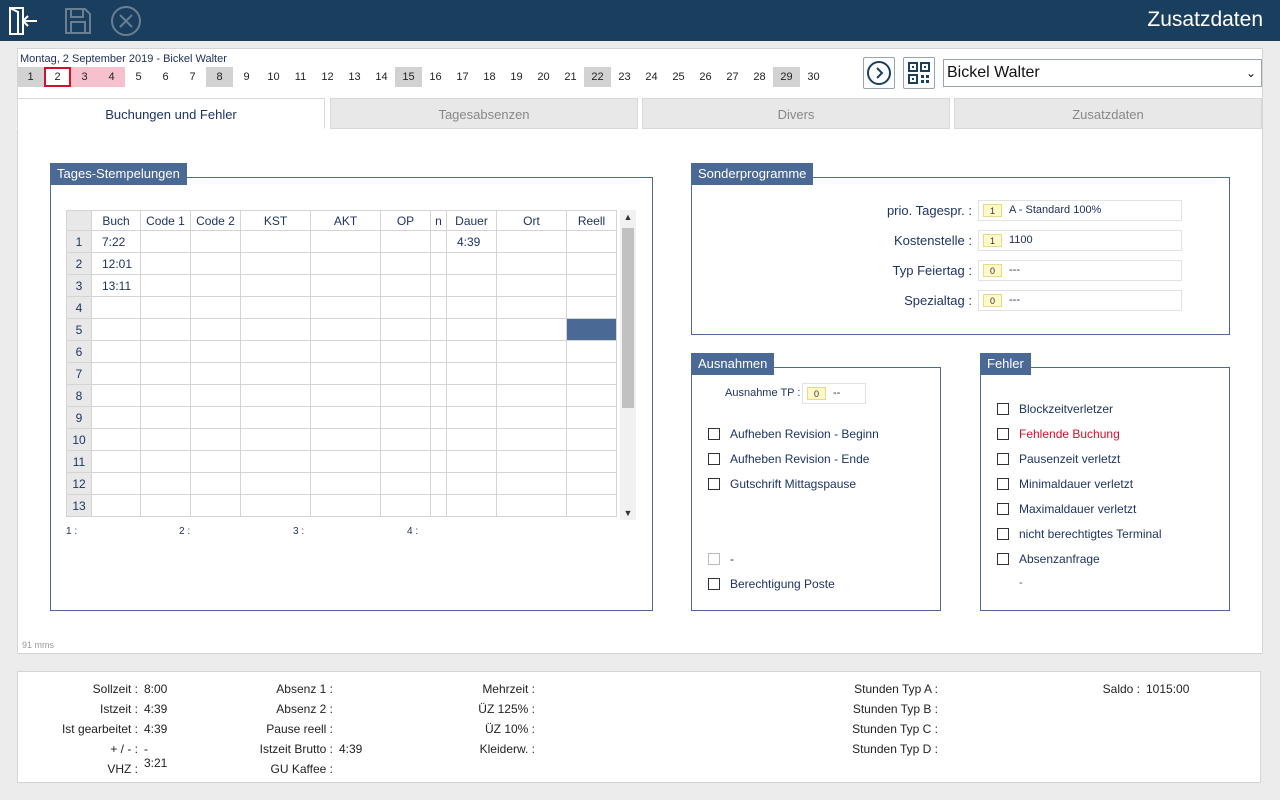 The width and height of the screenshot is (1280, 800). Describe the element at coordinates (531, 220) in the screenshot. I see `column-header: Ort` at that location.